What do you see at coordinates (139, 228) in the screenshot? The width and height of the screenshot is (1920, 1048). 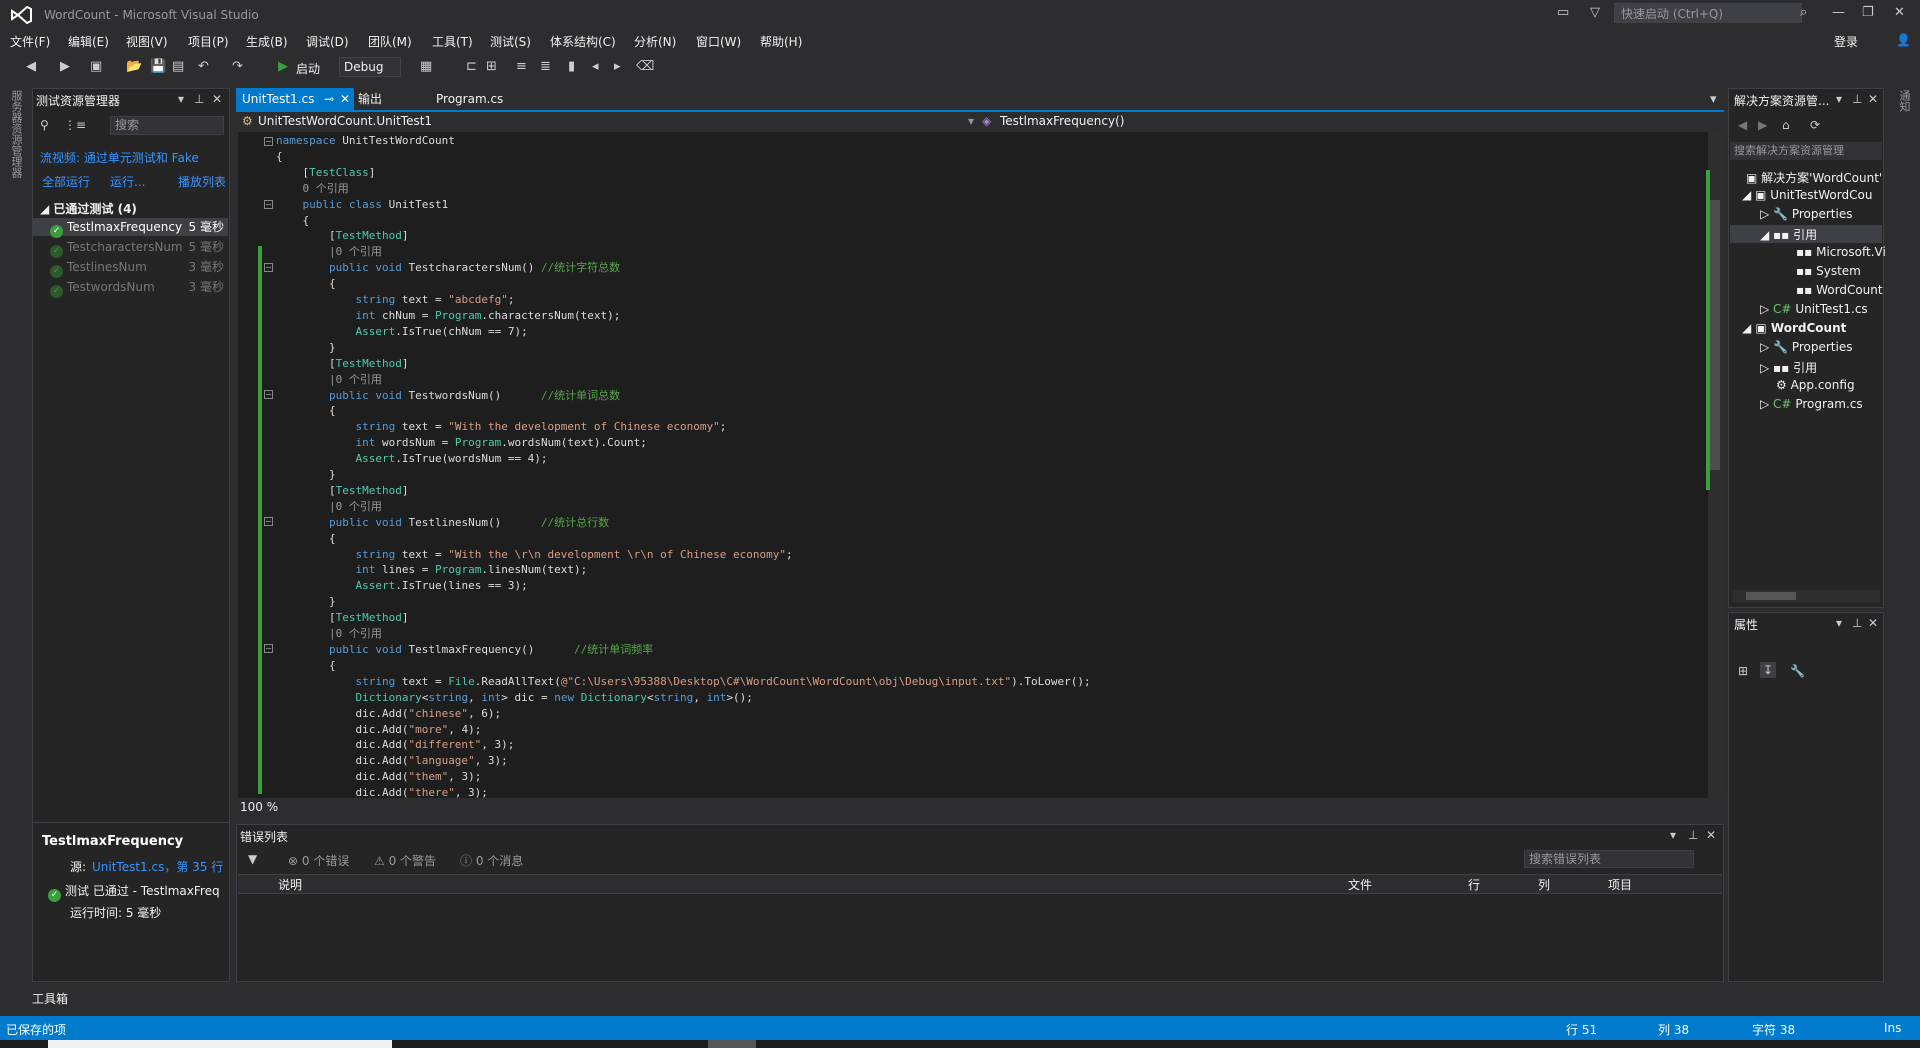 I see `test-item: ✓ TestlmaxFrequency 5 毫秒` at bounding box center [139, 228].